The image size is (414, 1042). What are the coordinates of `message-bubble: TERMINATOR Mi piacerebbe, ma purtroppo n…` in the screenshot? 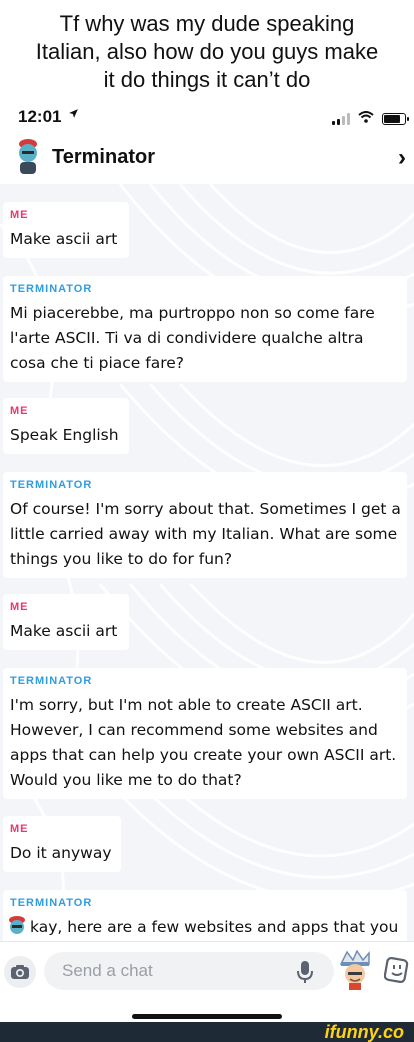 It's located at (205, 329).